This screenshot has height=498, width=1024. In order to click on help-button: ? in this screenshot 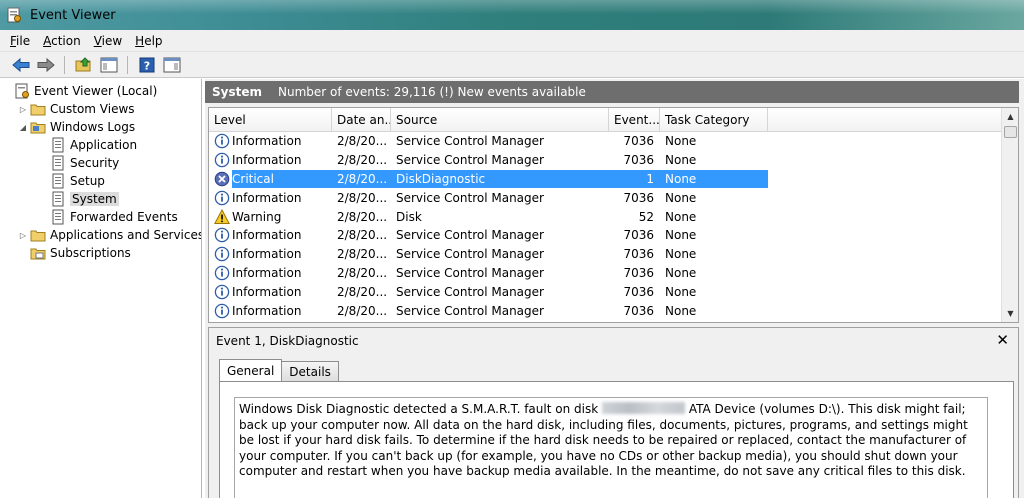, I will do `click(146, 64)`.